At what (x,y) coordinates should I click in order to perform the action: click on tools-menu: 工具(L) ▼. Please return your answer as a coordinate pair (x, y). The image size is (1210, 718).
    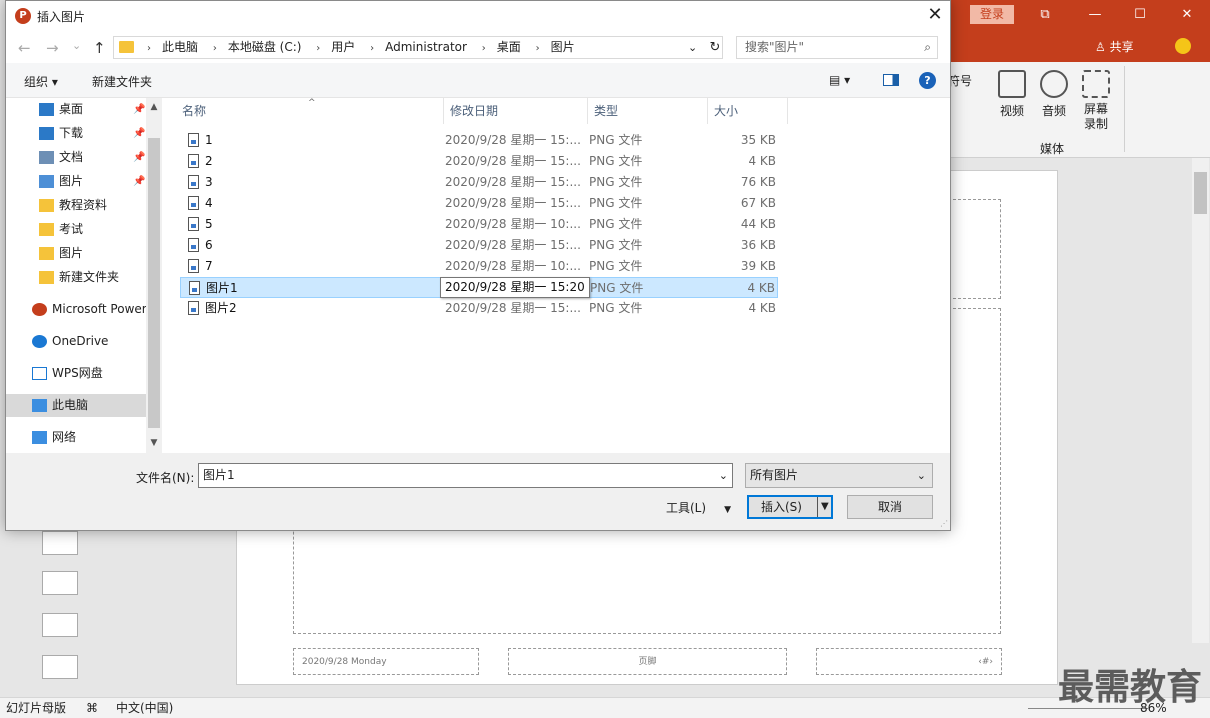
    Looking at the image, I should click on (698, 507).